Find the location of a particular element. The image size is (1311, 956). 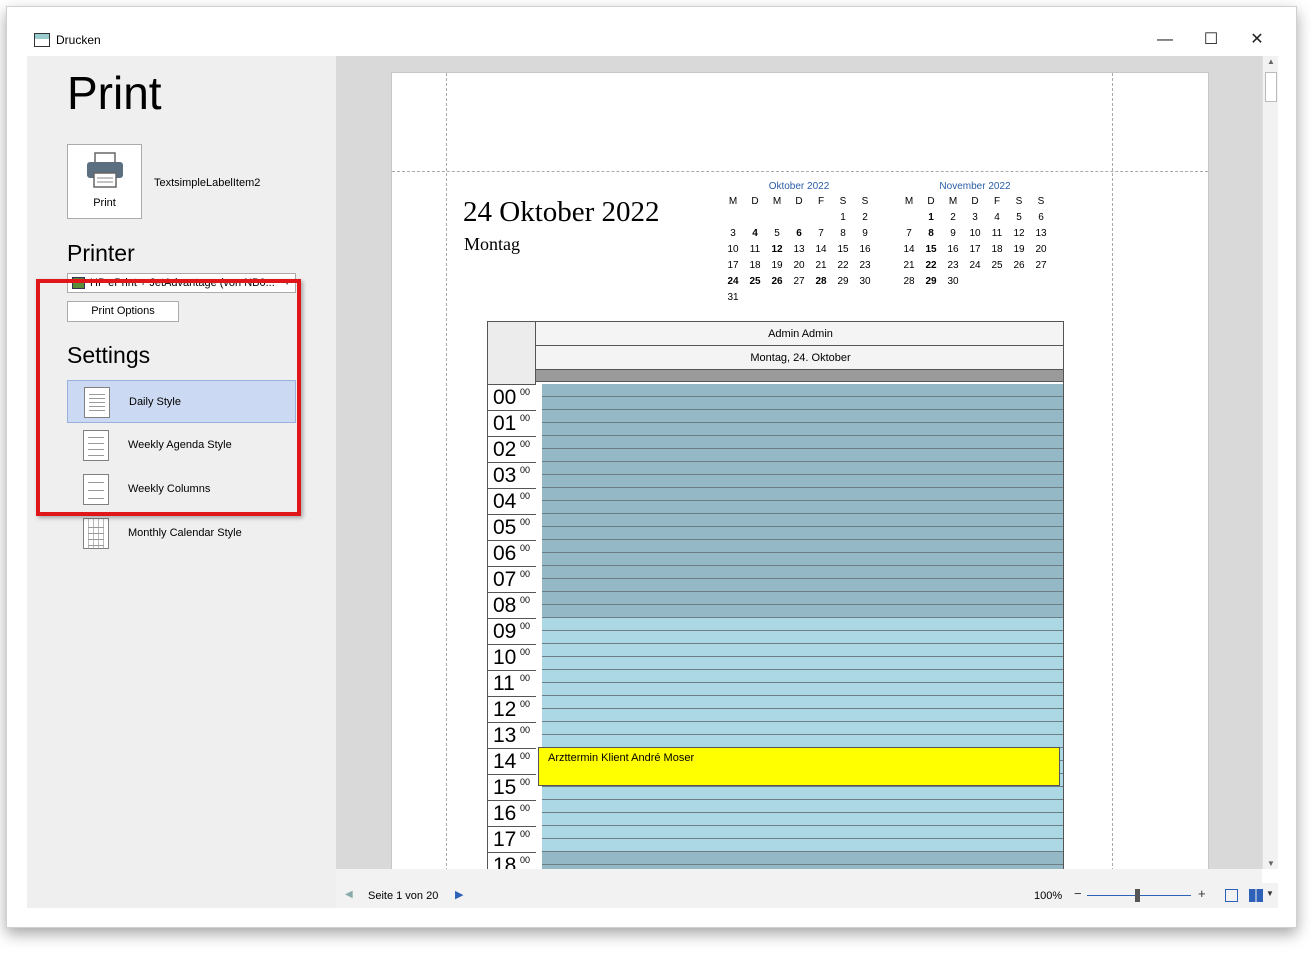

status-bar: ◀ Seite 1 von 20 ▶ 100% − + ▼ is located at coordinates (807, 895).